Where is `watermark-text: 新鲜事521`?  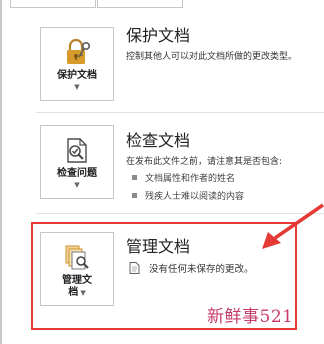 watermark-text: 新鲜事521 is located at coordinates (250, 317).